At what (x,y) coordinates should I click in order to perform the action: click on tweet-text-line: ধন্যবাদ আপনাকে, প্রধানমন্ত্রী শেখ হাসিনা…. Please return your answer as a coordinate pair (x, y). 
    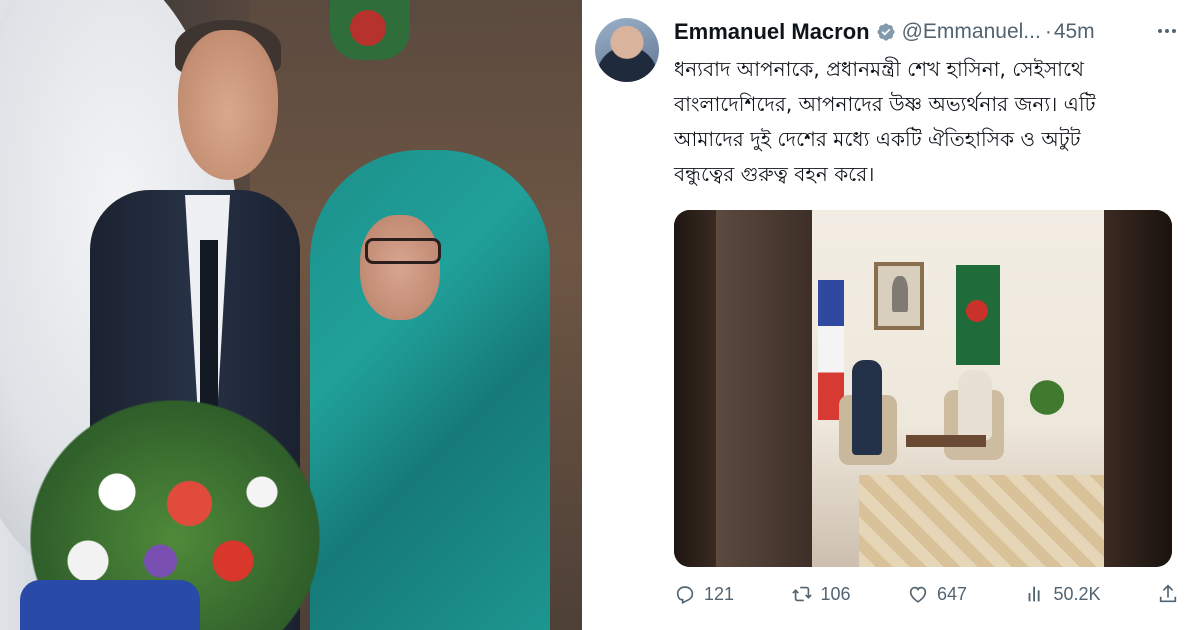
    Looking at the image, I should click on (879, 69).